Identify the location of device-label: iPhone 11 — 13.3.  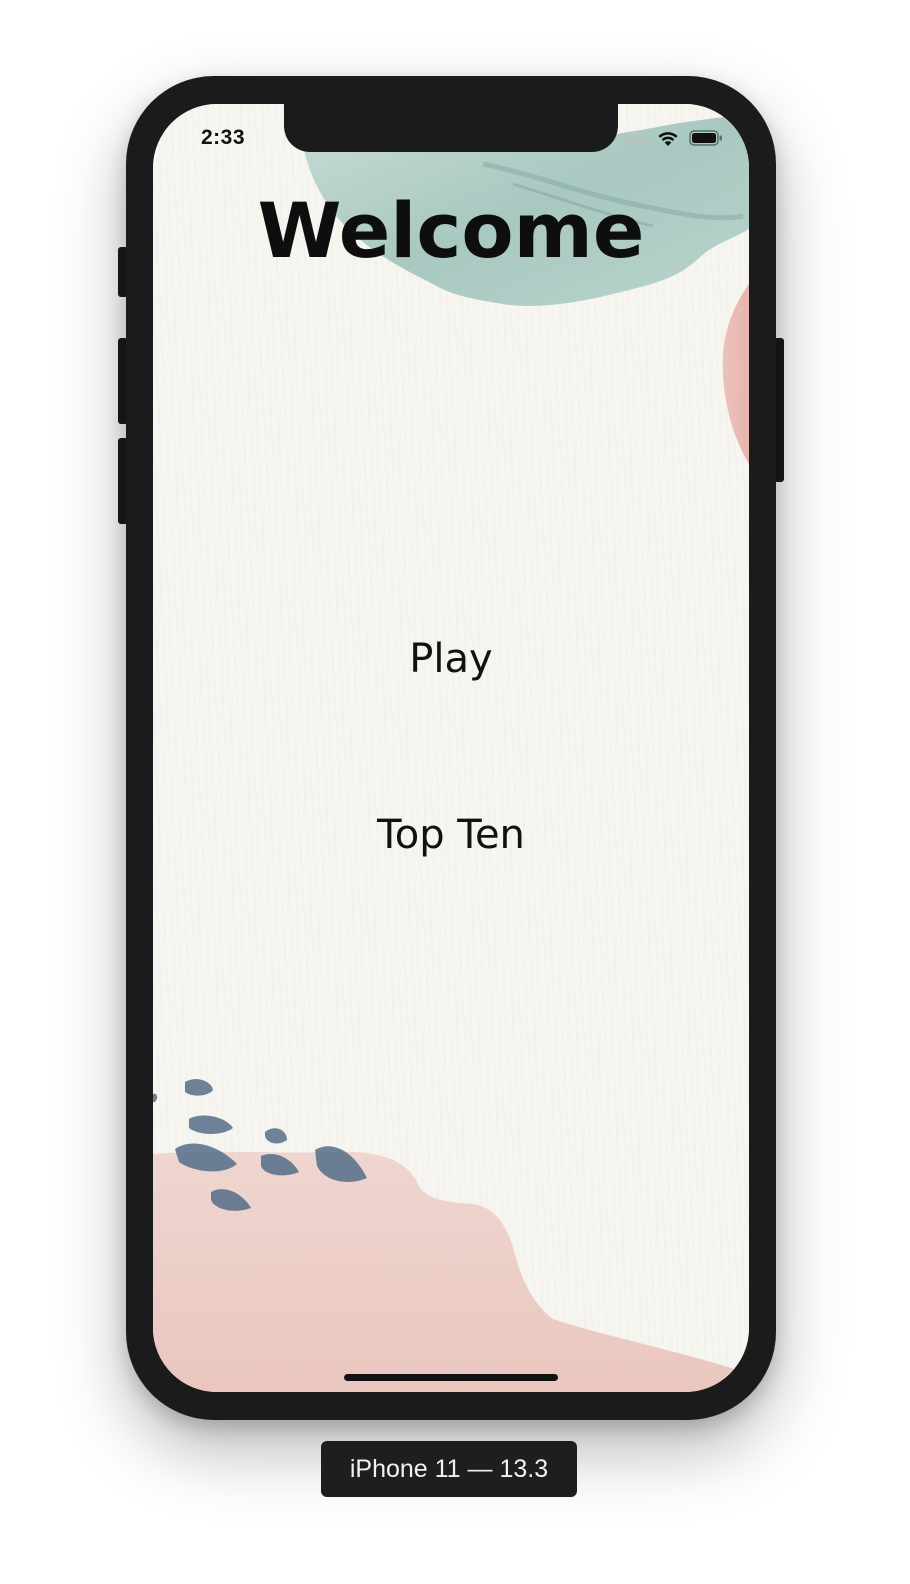
(449, 1469).